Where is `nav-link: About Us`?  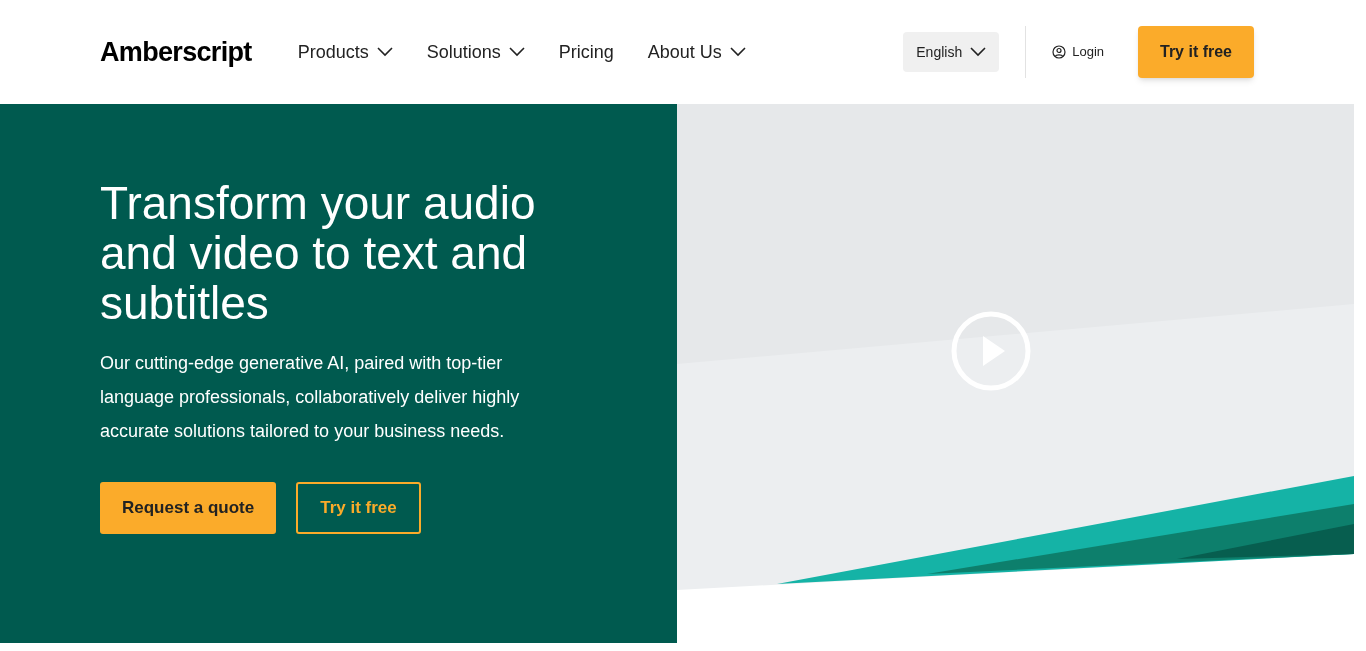 nav-link: About Us is located at coordinates (696, 52).